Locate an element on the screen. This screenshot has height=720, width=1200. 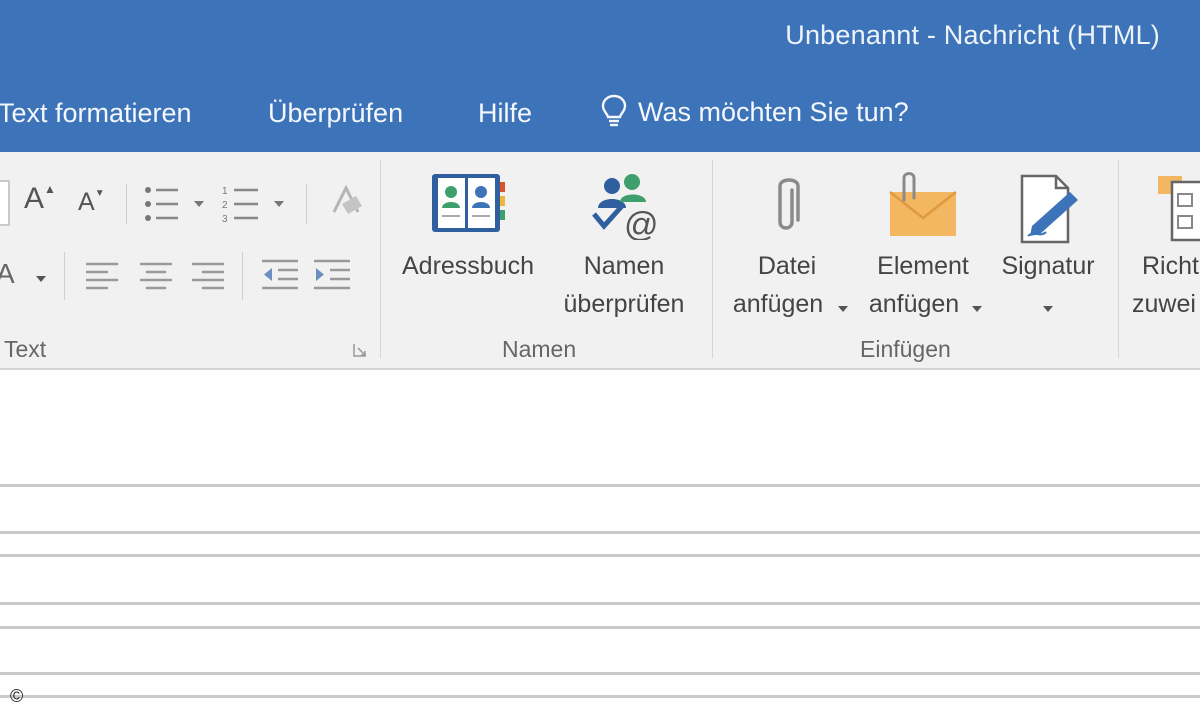
align-right-icon is located at coordinates (208, 275).